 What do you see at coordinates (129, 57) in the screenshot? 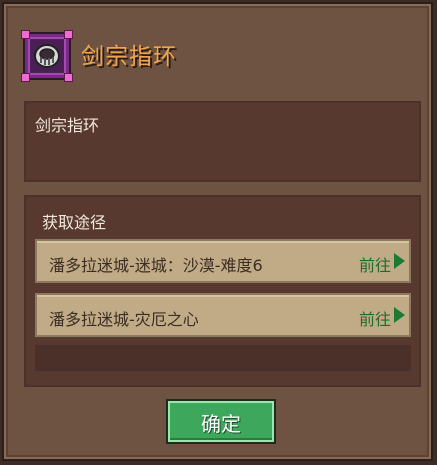
I see `item-title: 剑宗指环` at bounding box center [129, 57].